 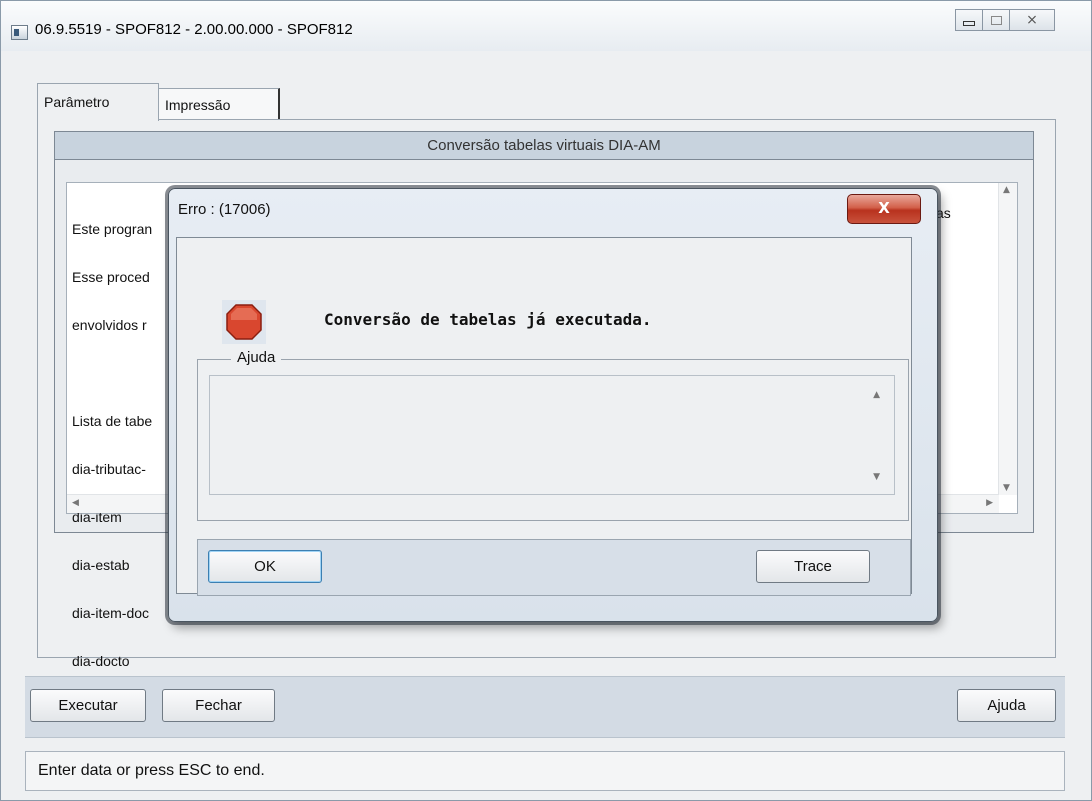 I want to click on execute-button: Executar, so click(x=88, y=705).